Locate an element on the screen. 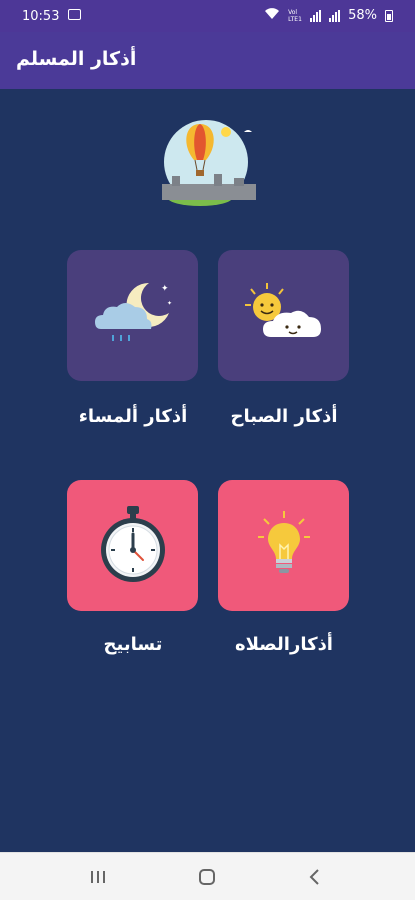 The image size is (415, 900). network-label: Vol LTE1 is located at coordinates (295, 15).